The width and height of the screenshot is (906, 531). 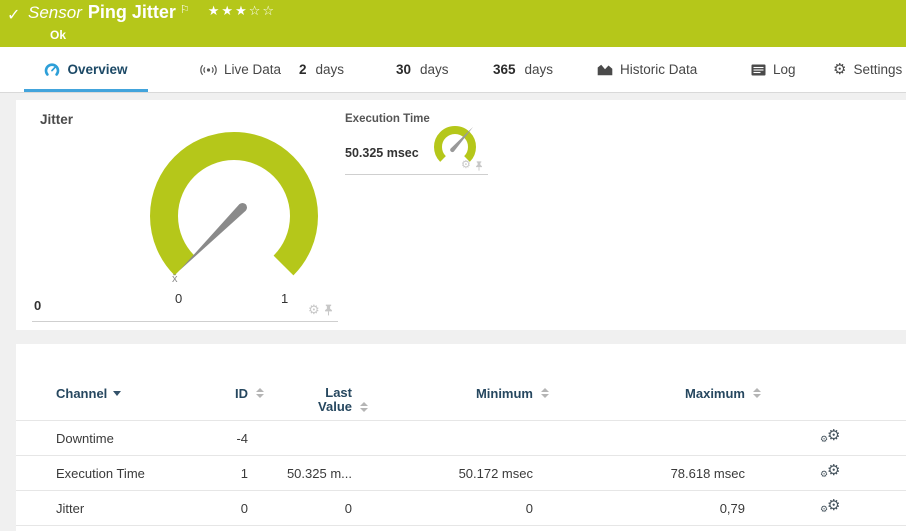 What do you see at coordinates (659, 69) in the screenshot?
I see `tab-historic-data-label: Historic Data` at bounding box center [659, 69].